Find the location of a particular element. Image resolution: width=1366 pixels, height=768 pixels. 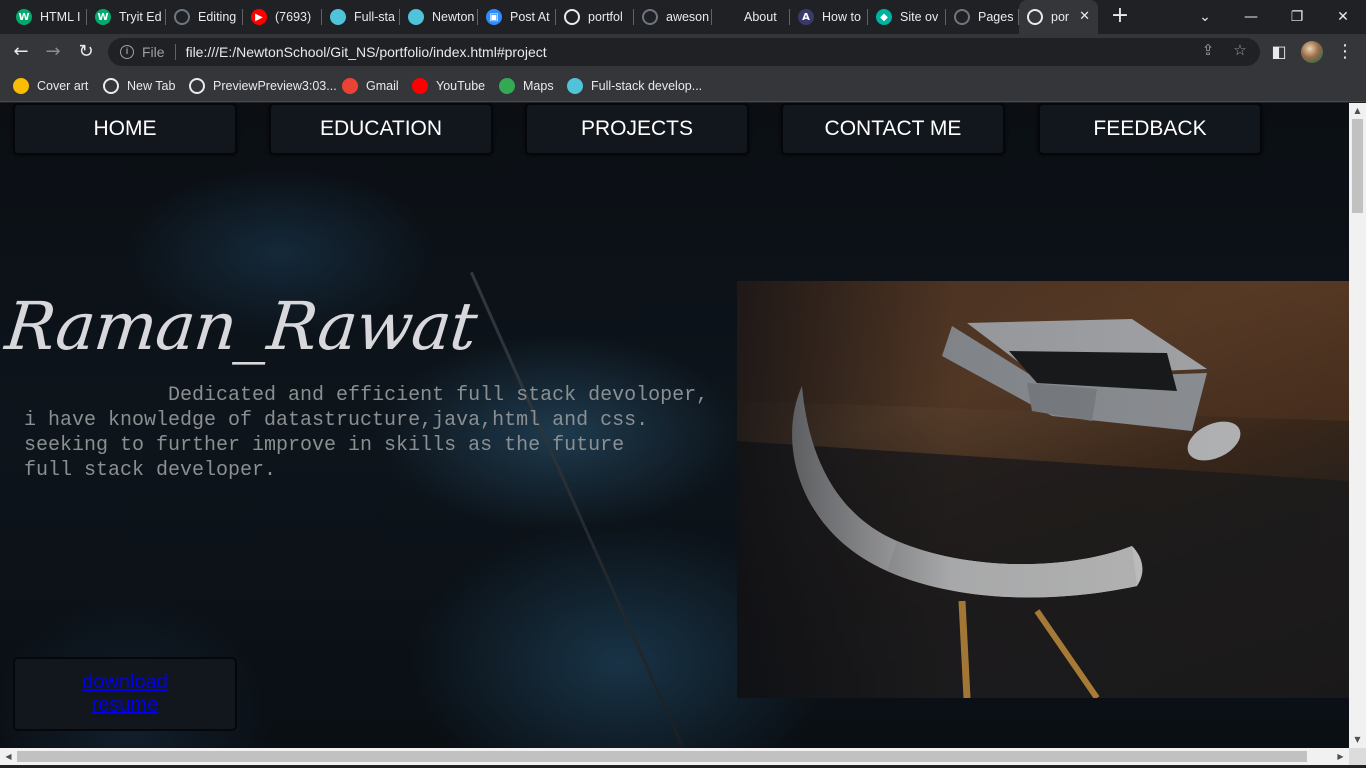

vertical-scrollbar: ▲ ▼ is located at coordinates (1357, 425).